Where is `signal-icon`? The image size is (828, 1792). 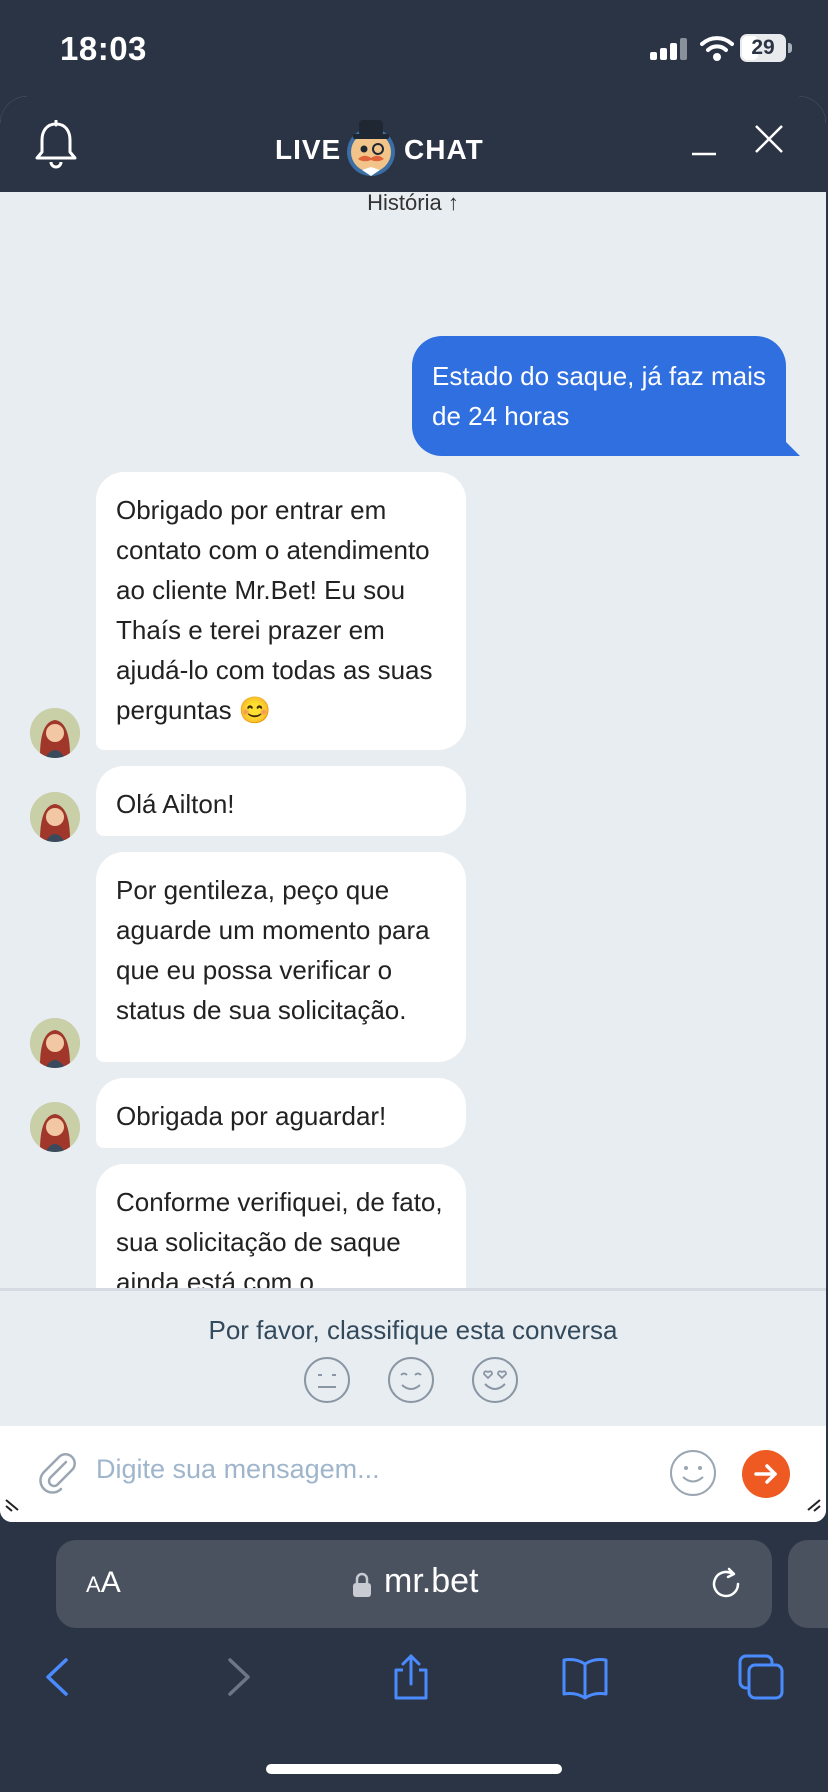
signal-icon is located at coordinates (669, 49).